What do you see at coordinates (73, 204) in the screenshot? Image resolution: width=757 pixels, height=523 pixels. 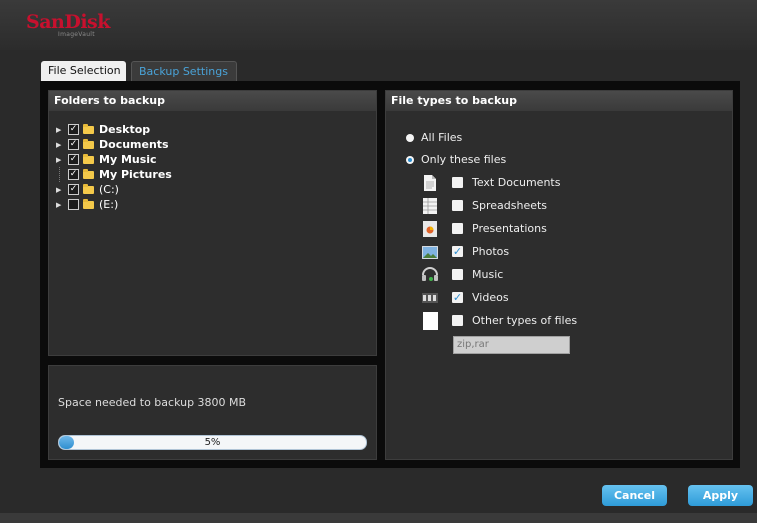 I see `folder-checkbox` at bounding box center [73, 204].